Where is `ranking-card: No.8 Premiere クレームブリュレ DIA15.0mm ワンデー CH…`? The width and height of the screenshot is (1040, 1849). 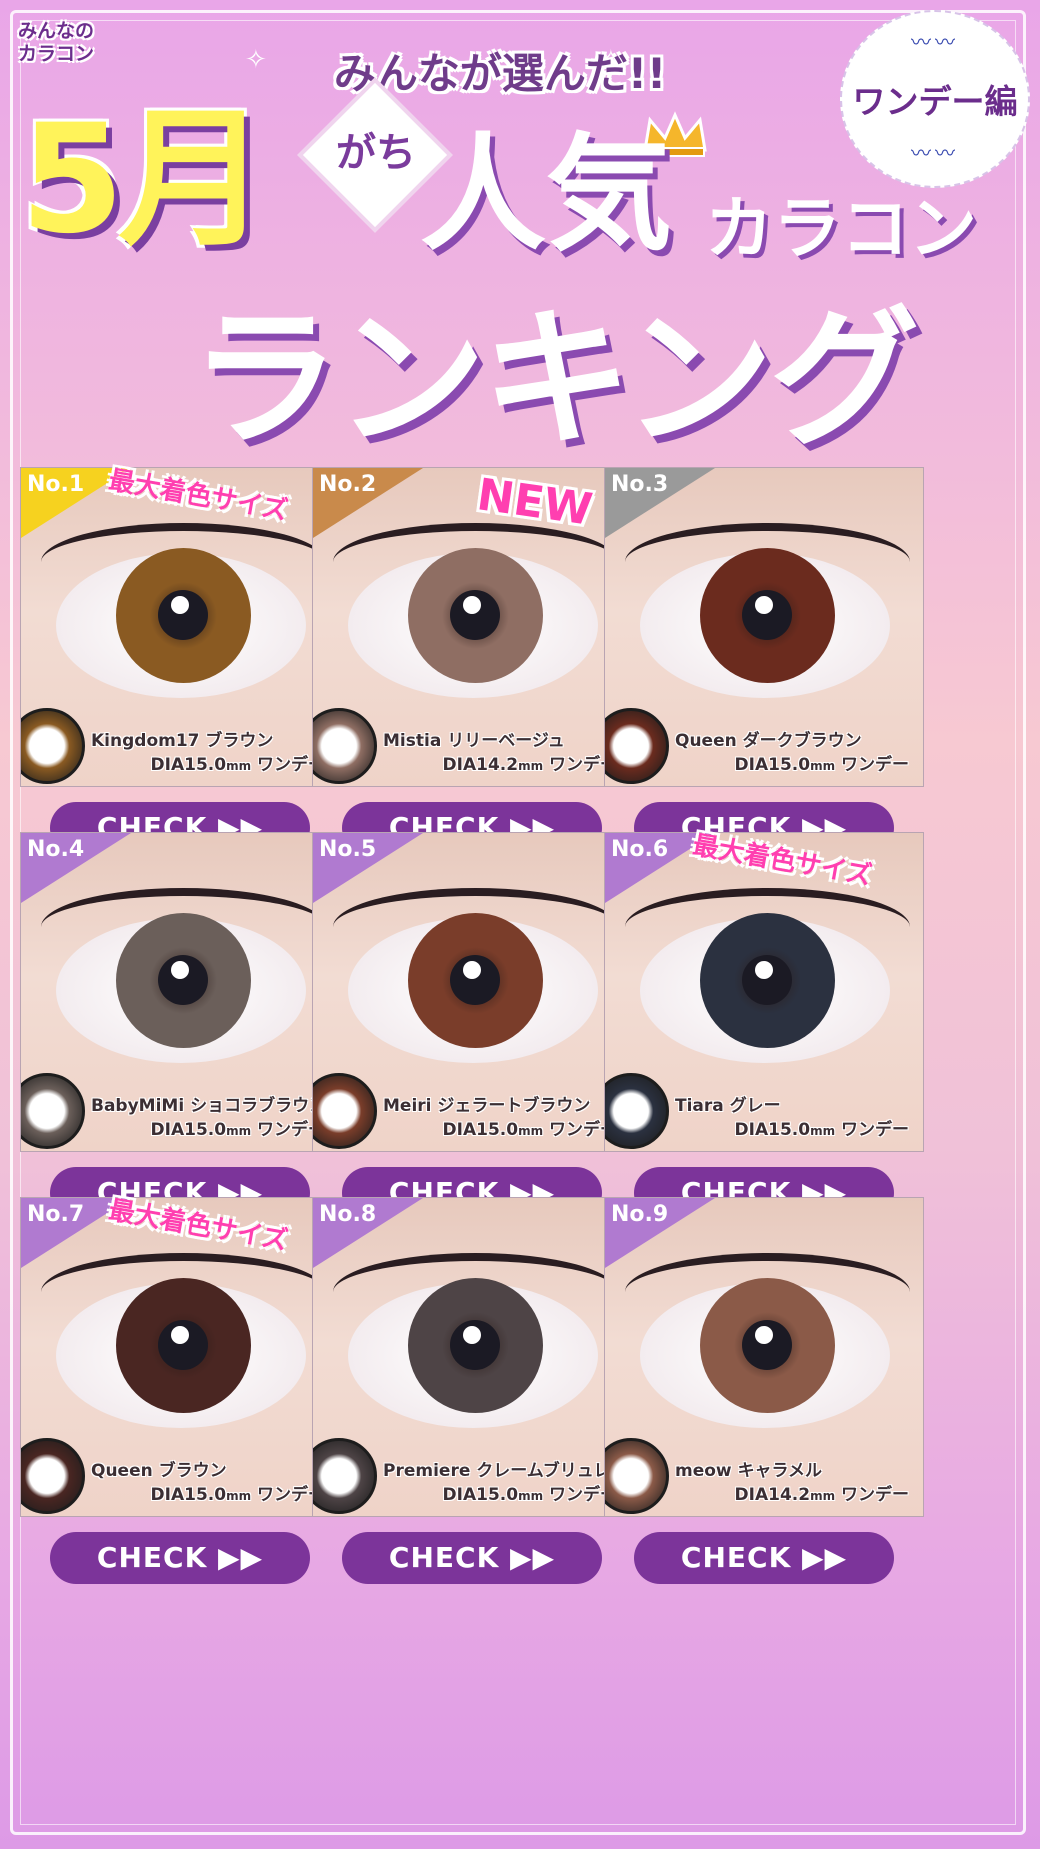
ranking-card: No.8 Premiere クレームブリュレ DIA15.0mm ワンデー CH… is located at coordinates (472, 1397).